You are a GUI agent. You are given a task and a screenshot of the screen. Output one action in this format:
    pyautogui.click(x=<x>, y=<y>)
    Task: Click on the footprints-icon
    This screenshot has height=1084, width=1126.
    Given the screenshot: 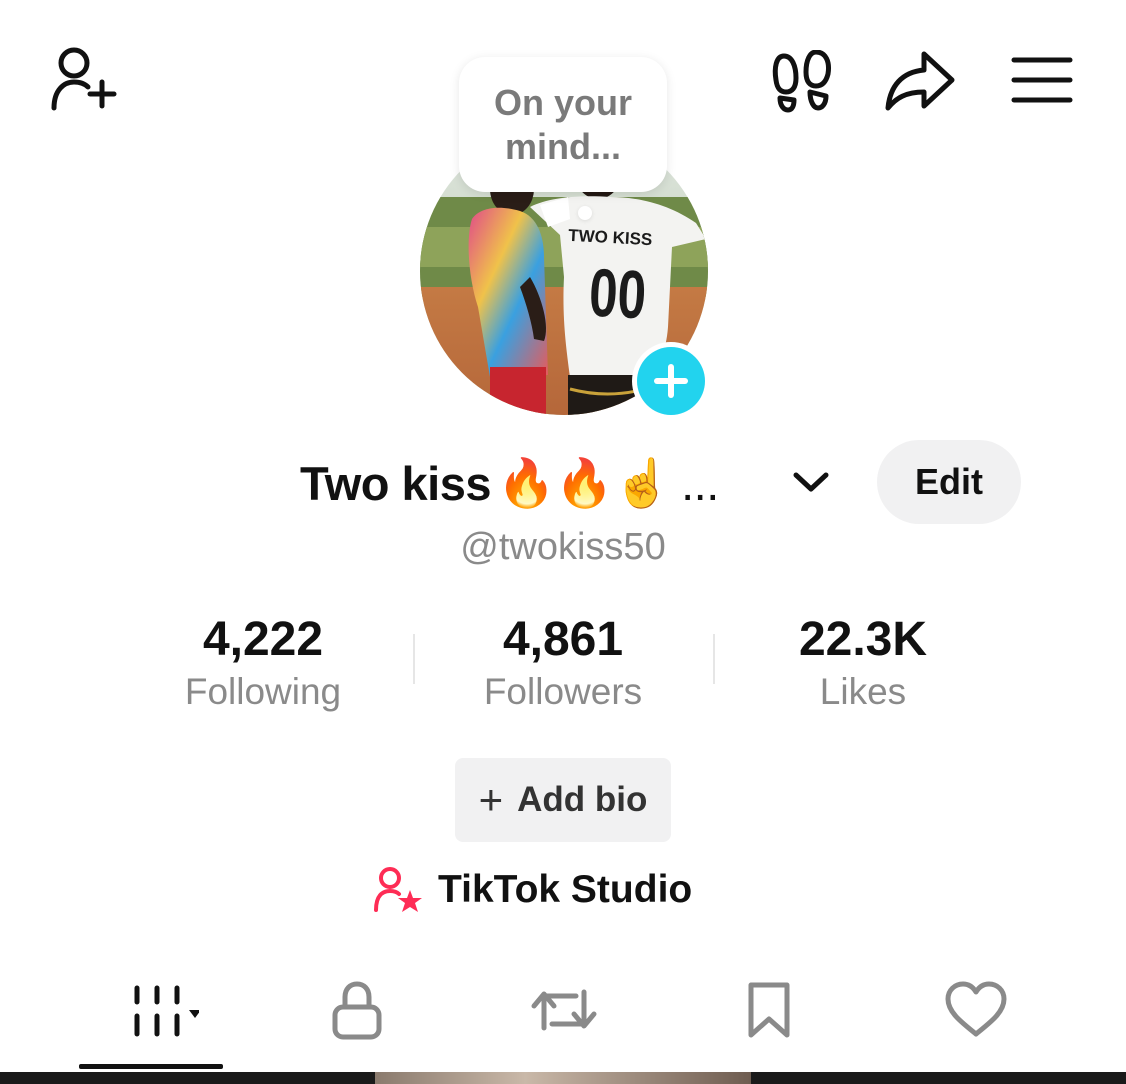 What is the action you would take?
    pyautogui.click(x=801, y=81)
    